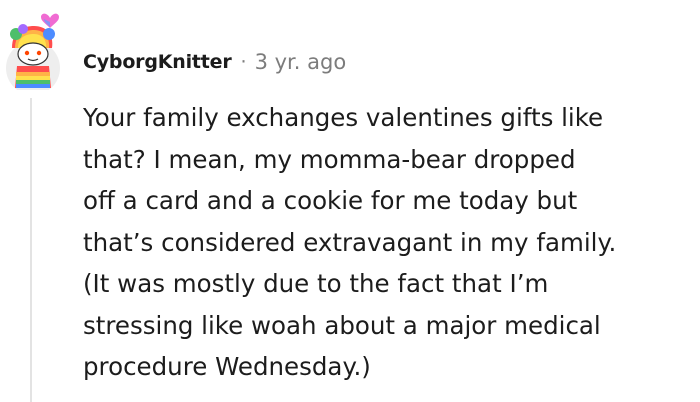  I want to click on snoo-rainbow-avatar-icon, so click(33, 51).